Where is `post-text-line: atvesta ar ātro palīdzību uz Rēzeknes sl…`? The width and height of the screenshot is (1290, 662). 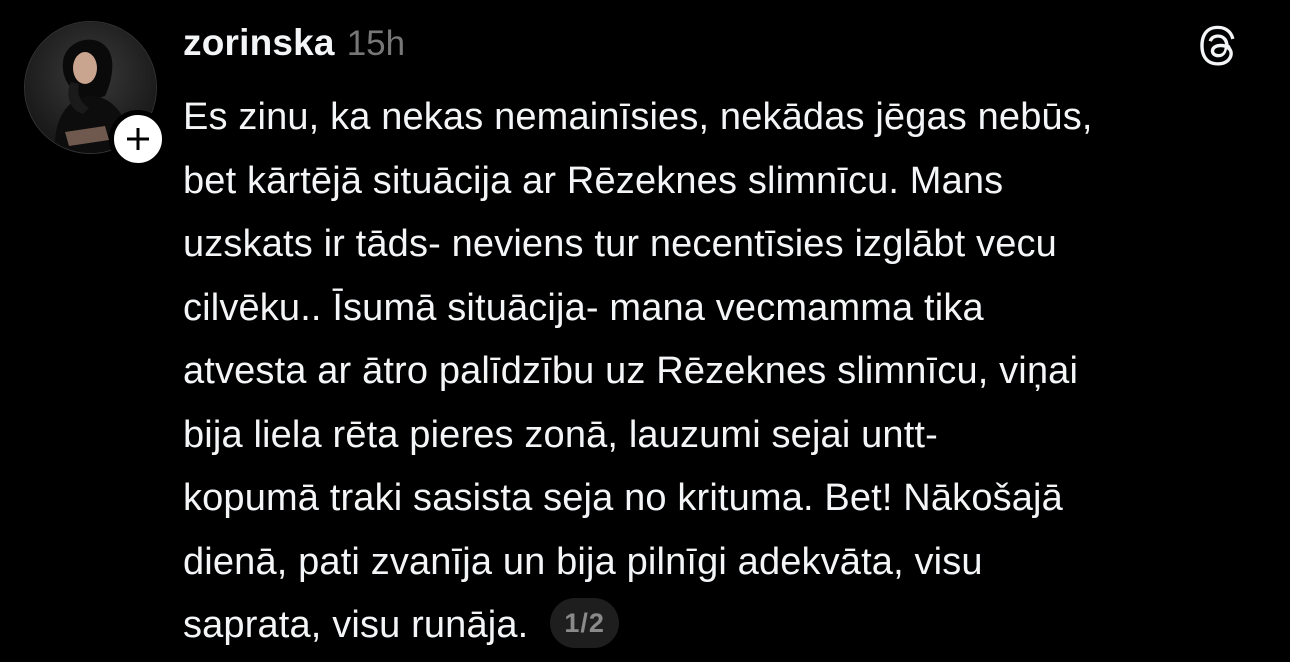 post-text-line: atvesta ar ātro palīdzību uz Rēzeknes sl… is located at coordinates (631, 371).